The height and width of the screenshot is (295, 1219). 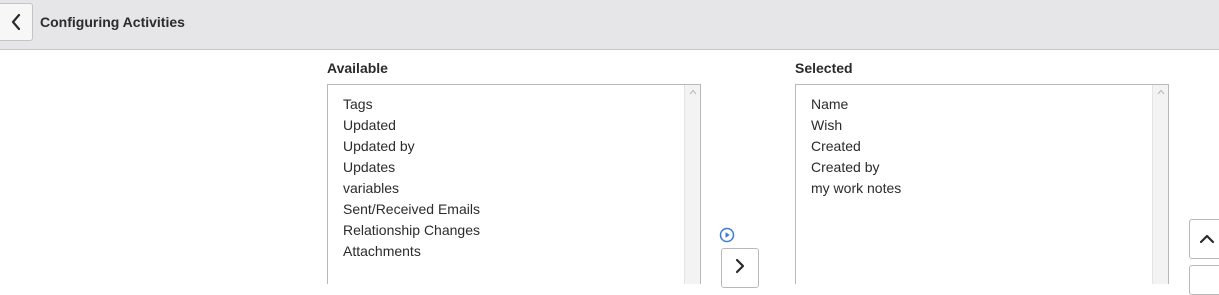 I want to click on available-label: Available, so click(x=357, y=68).